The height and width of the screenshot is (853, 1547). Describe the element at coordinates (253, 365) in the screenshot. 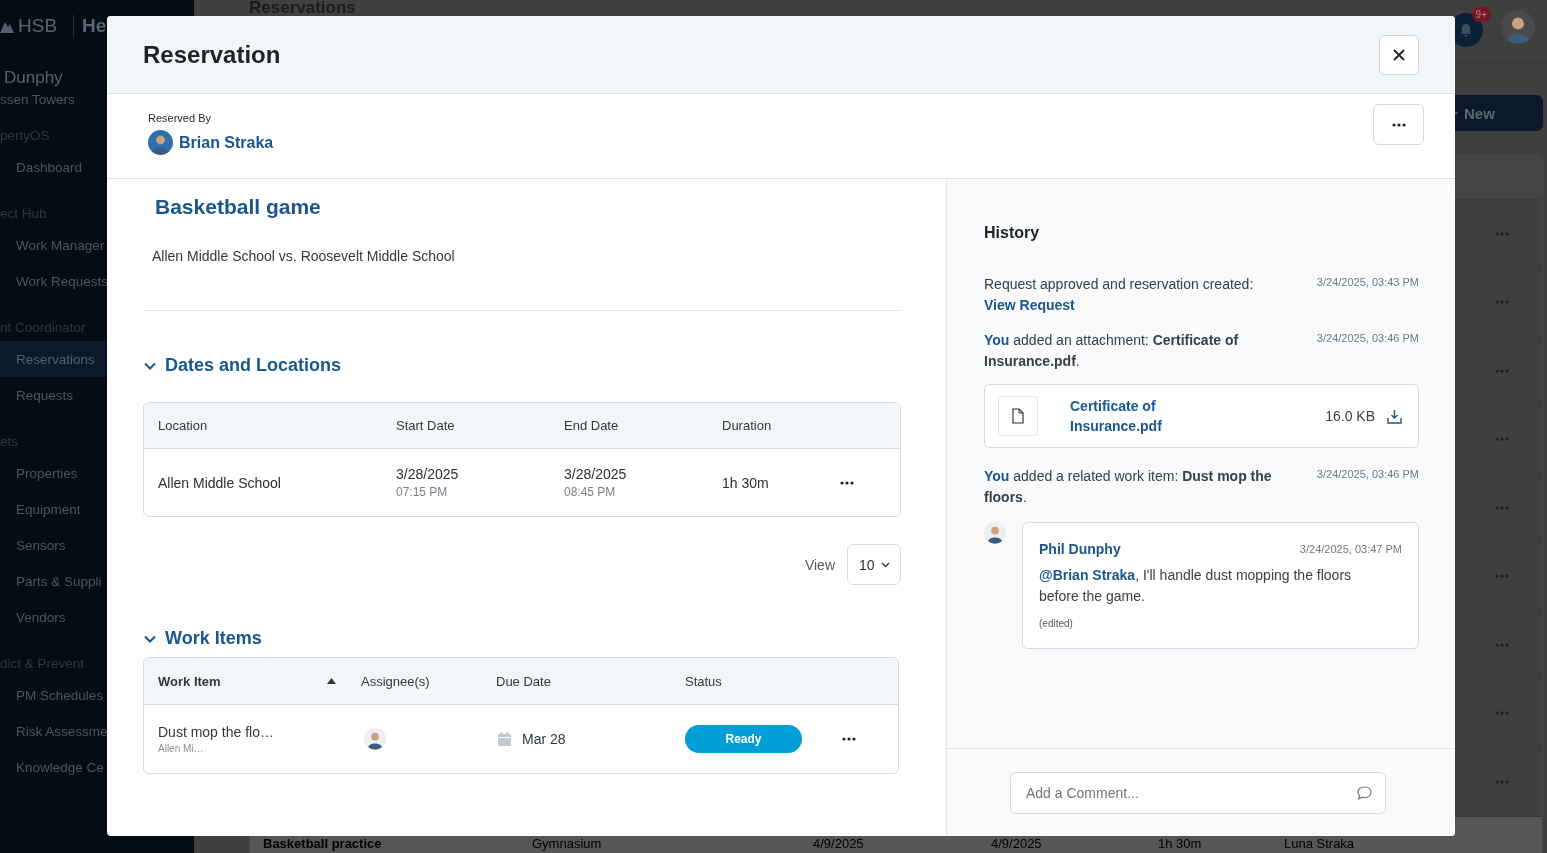

I see `section-title: Dates and Locations` at that location.